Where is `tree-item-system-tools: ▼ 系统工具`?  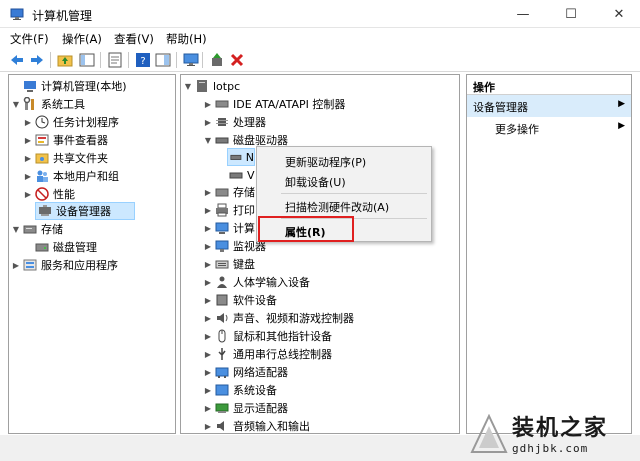
tree-item-system-tools: ▼ 系统工具 is located at coordinates (48, 104).